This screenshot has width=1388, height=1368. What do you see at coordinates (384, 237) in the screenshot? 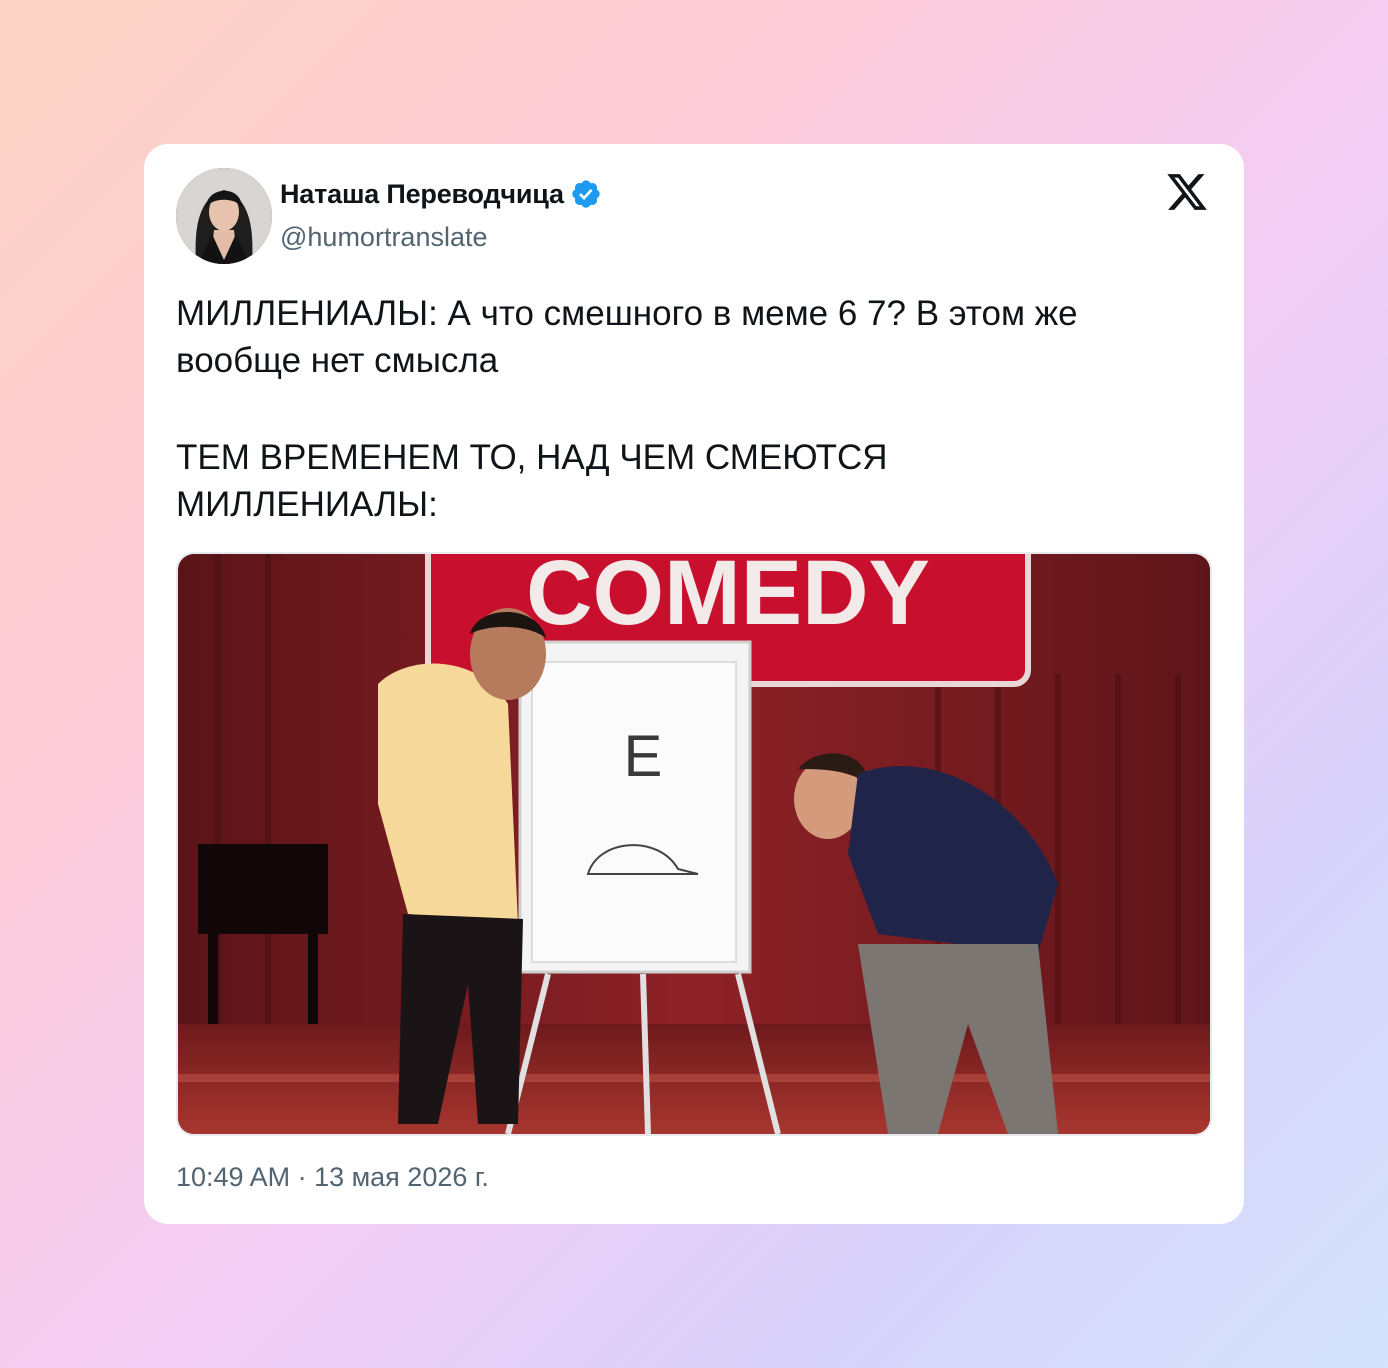
I see `author-handle: @humortranslate` at bounding box center [384, 237].